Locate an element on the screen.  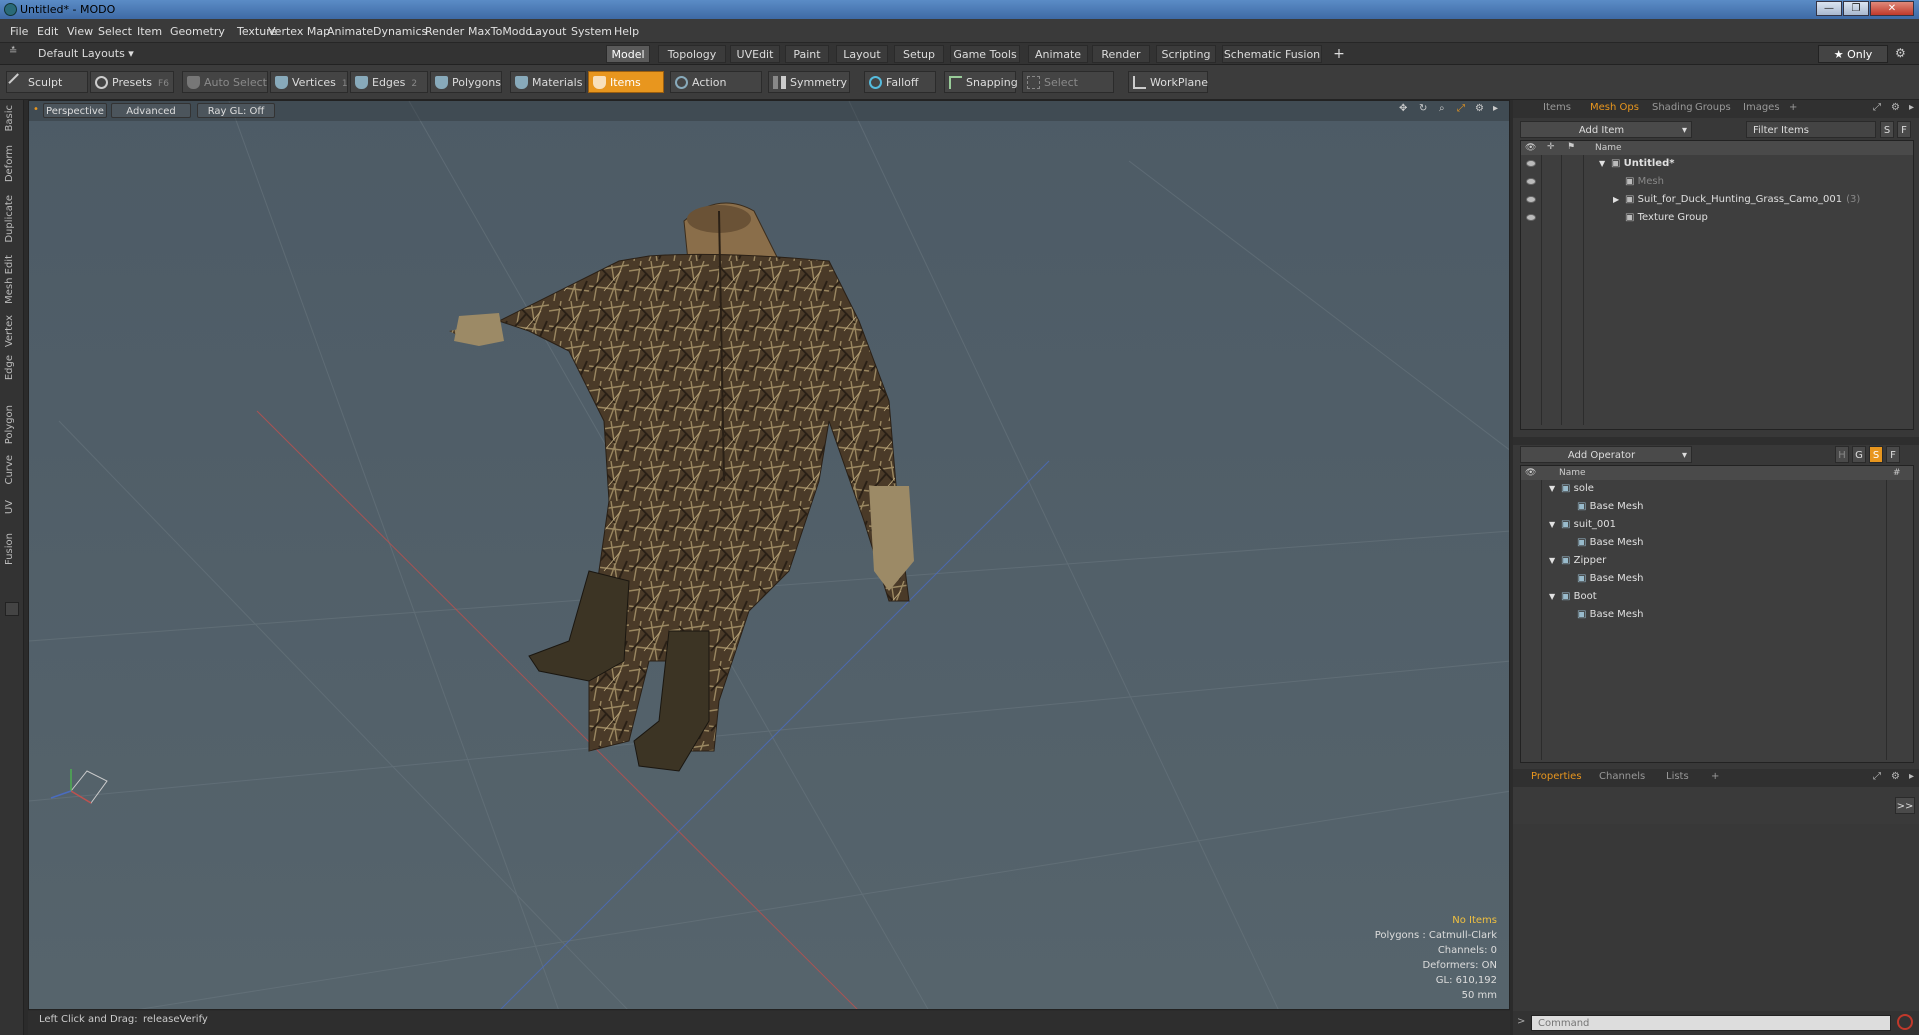
layouts-dropdown: Default Layouts ▾ is located at coordinates (86, 53).